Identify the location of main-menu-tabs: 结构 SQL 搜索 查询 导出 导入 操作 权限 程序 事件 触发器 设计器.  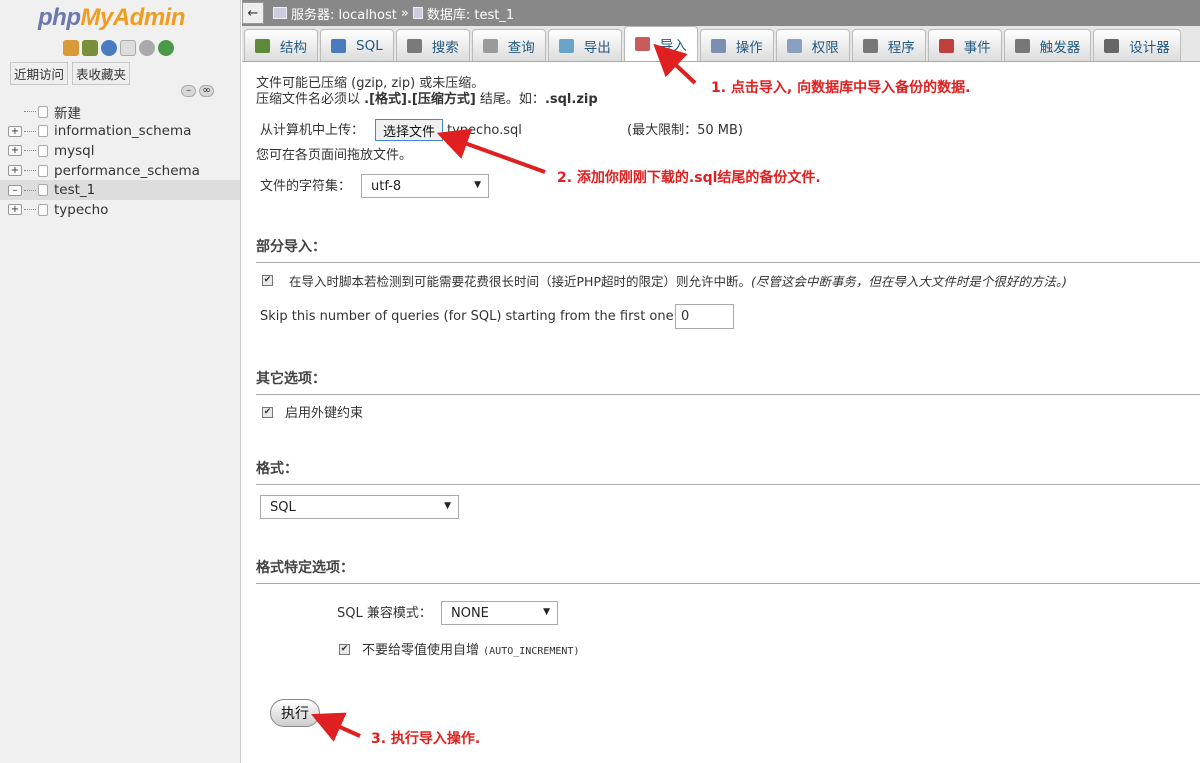
(721, 44).